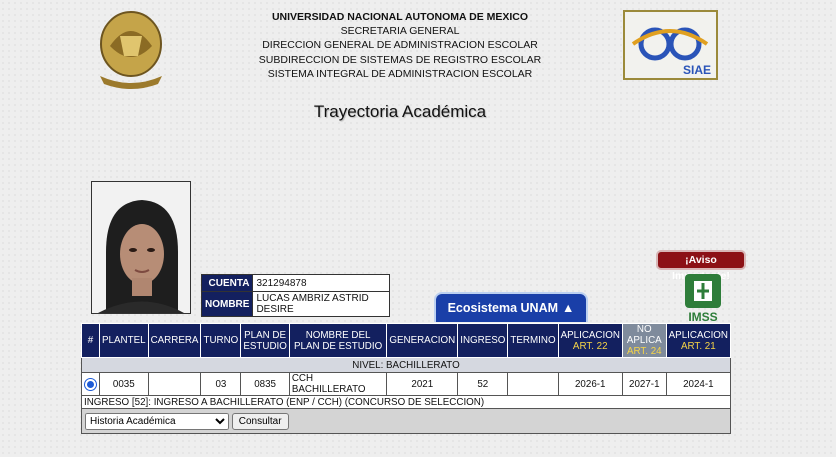 Image resolution: width=836 pixels, height=457 pixels. I want to click on col-art21-line2: ART. 21, so click(698, 346).